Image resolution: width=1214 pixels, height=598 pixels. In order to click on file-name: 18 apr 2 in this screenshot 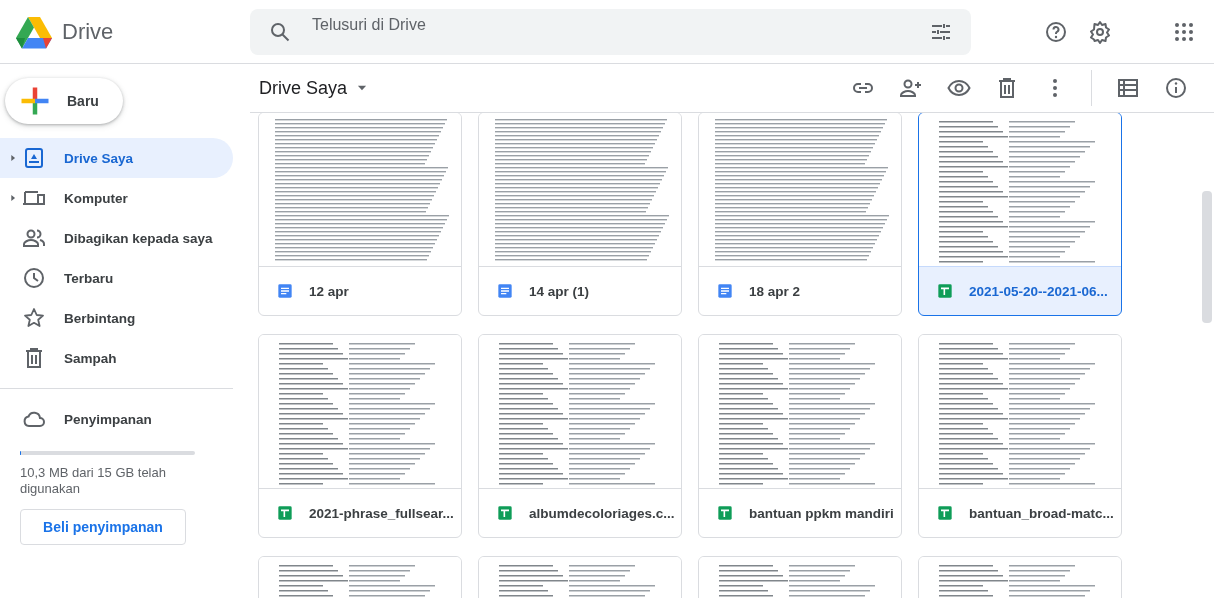, I will do `click(775, 291)`.